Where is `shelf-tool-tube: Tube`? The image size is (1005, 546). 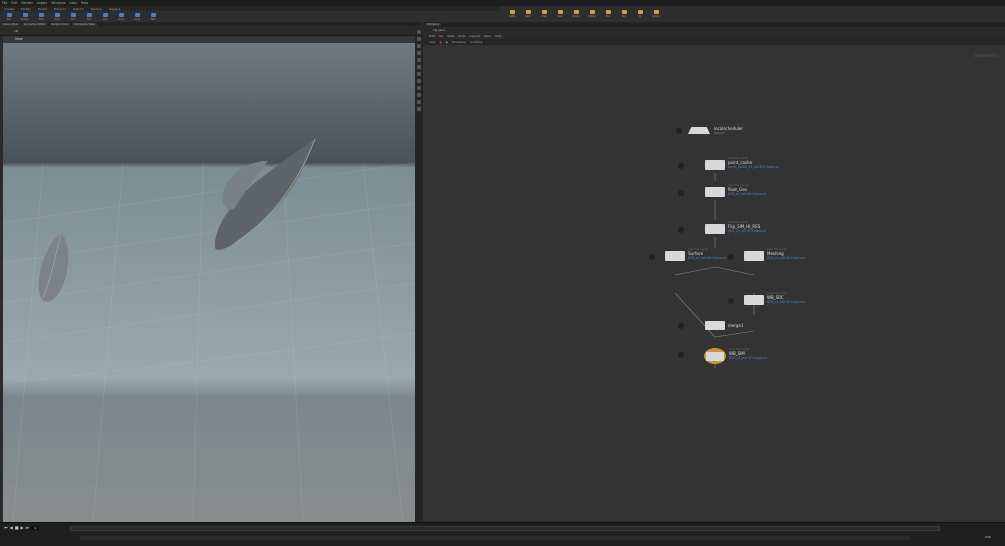 shelf-tool-tube: Tube is located at coordinates (41, 17).